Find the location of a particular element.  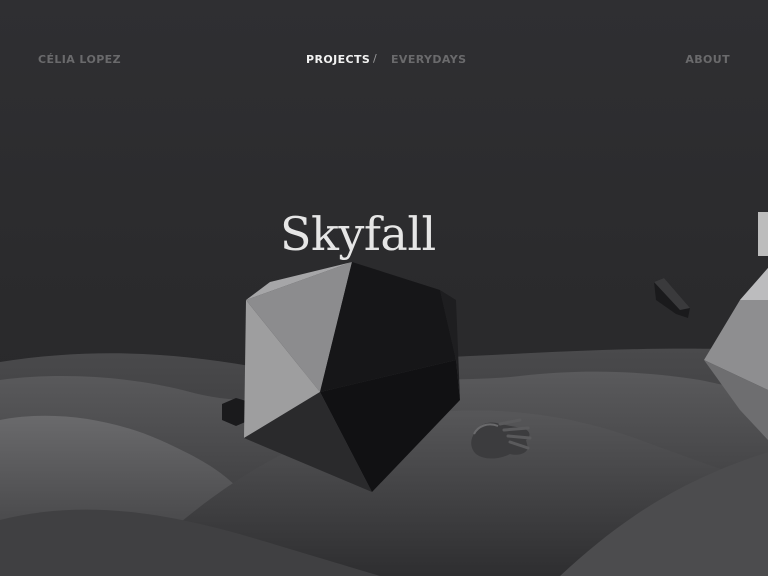

project-title: Skyfall is located at coordinates (358, 234).